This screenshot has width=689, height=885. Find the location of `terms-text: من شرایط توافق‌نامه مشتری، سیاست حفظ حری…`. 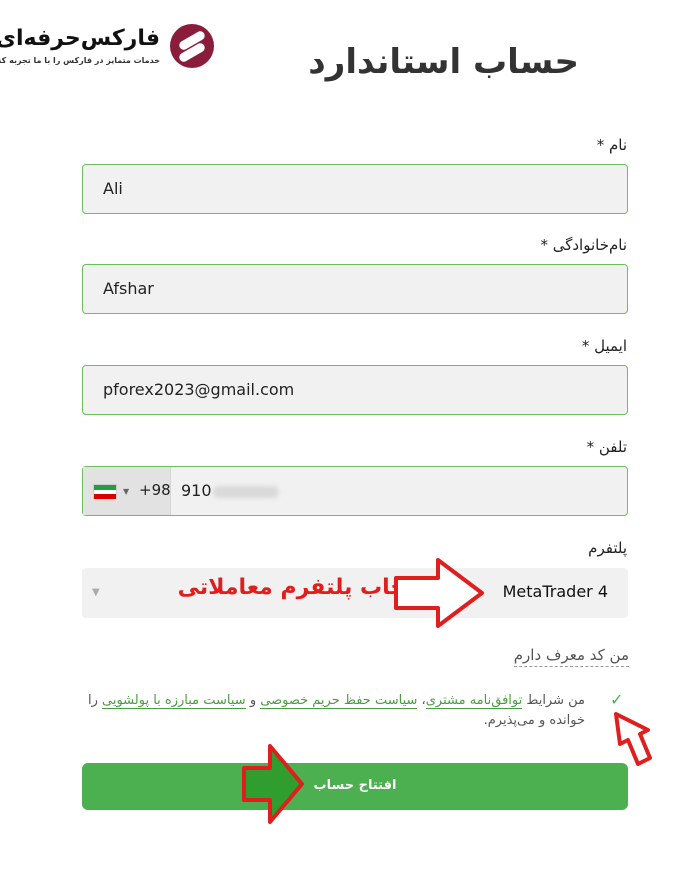

terms-text: من شرایط توافق‌نامه مشتری، سیاست حفظ حری… is located at coordinates (336, 710).